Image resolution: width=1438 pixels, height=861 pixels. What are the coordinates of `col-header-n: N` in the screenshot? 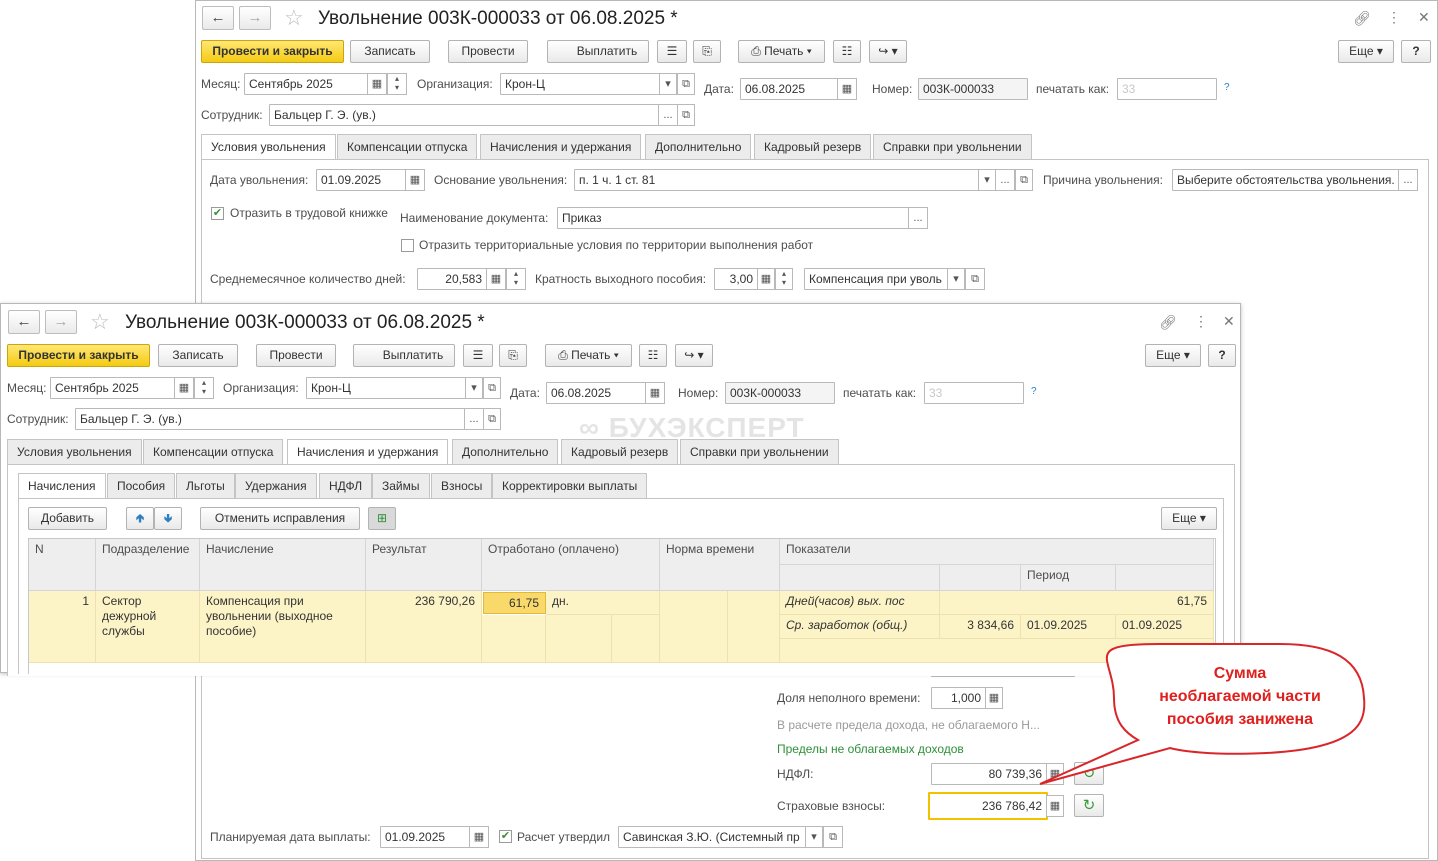 It's located at (62, 565).